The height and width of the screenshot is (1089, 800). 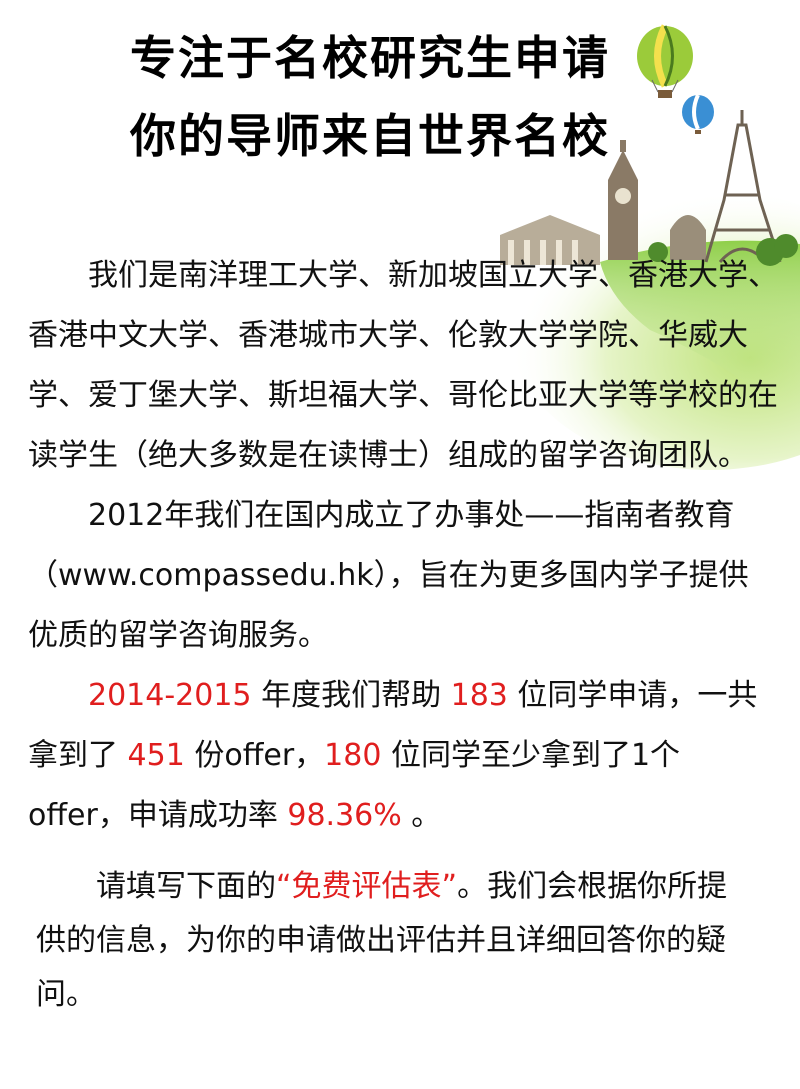 I want to click on students-helped-count: 183, so click(x=479, y=695).